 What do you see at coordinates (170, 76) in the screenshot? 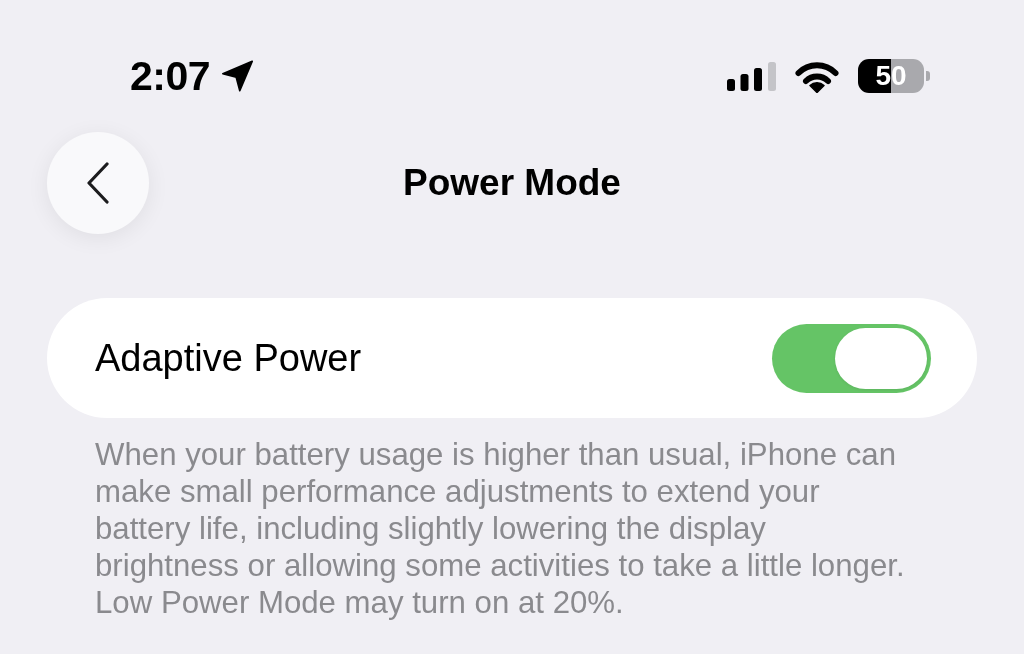
I see `status-time: 2:07` at bounding box center [170, 76].